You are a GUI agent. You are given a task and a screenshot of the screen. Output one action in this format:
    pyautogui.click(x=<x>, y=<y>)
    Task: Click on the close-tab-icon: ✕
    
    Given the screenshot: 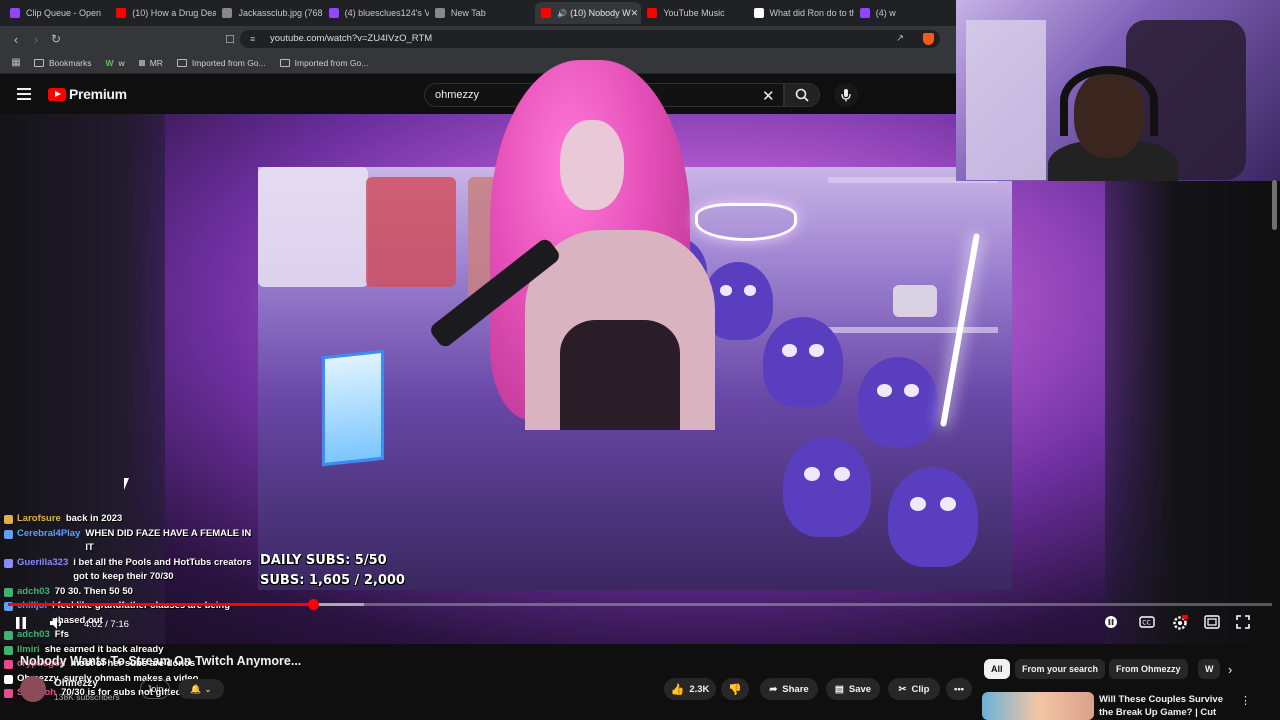 What is the action you would take?
    pyautogui.click(x=635, y=13)
    